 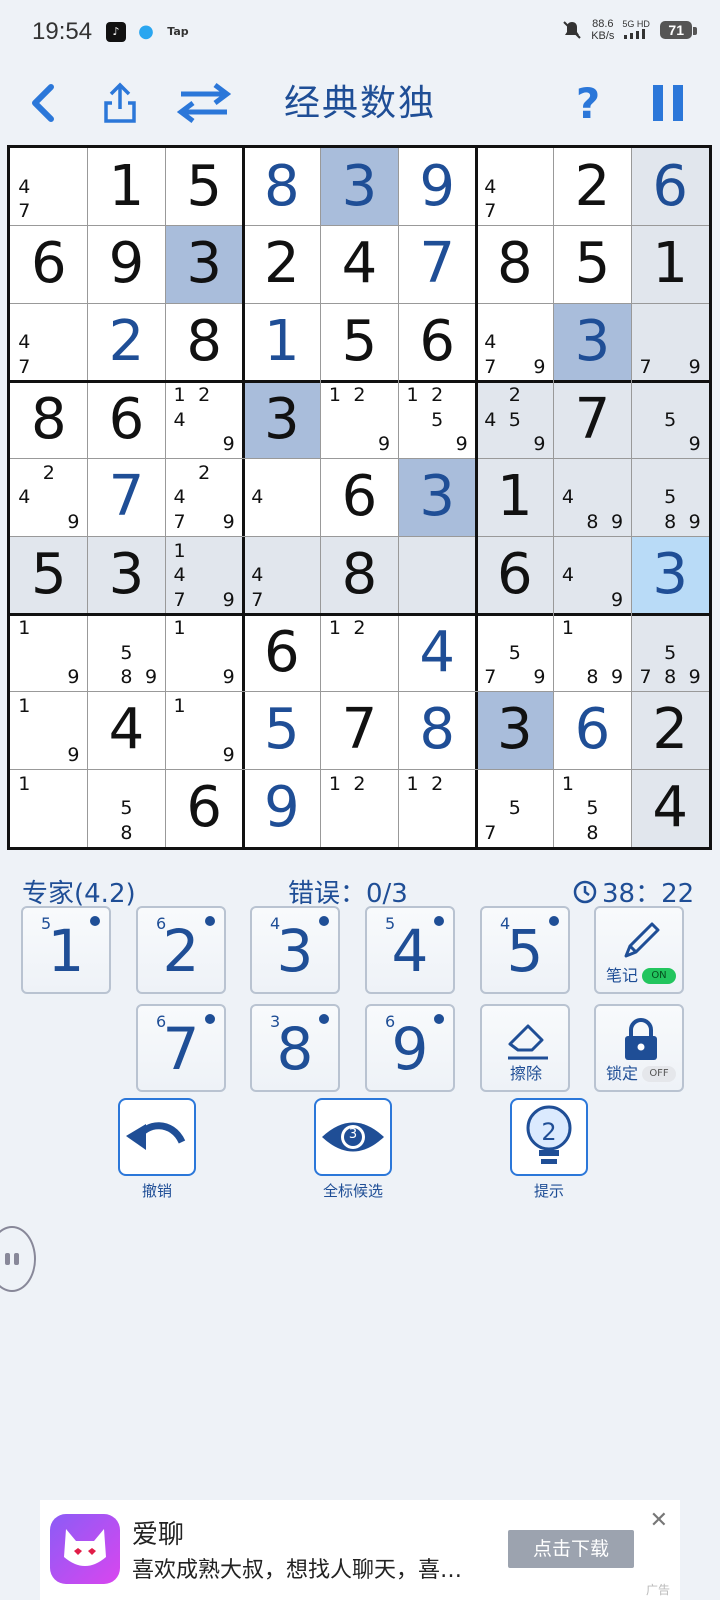 What do you see at coordinates (670, 653) in the screenshot?
I see `sudoku-cell: 5789` at bounding box center [670, 653].